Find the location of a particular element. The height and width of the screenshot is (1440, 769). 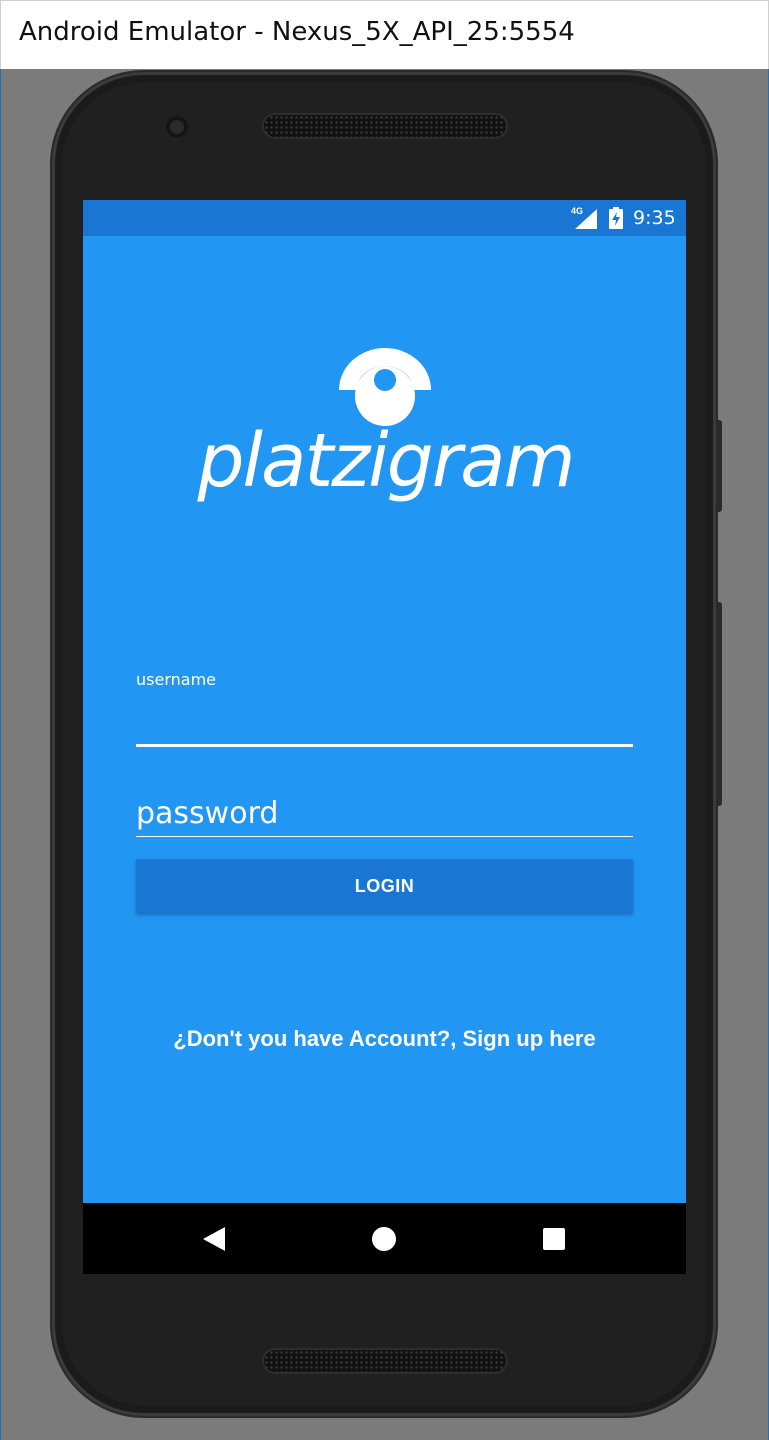

volume-button is located at coordinates (719, 466).